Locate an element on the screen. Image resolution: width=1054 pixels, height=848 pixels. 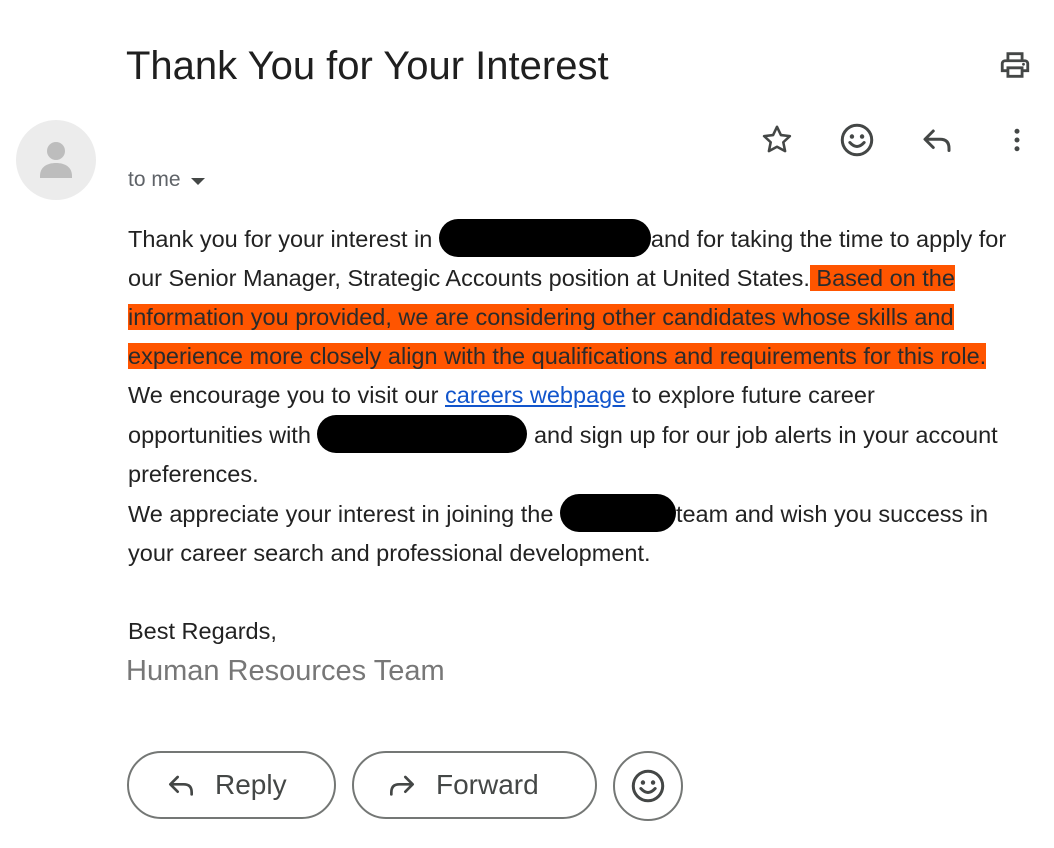
recipient-label: to me is located at coordinates (154, 179).